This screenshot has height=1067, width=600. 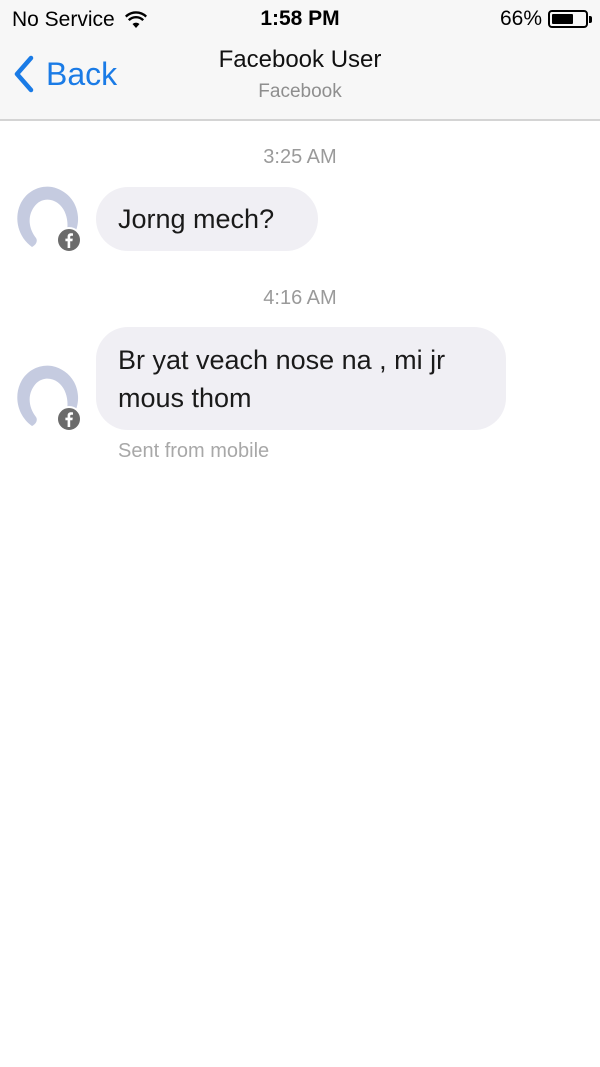 I want to click on message-timestamp: 4:16 AM, so click(x=300, y=298).